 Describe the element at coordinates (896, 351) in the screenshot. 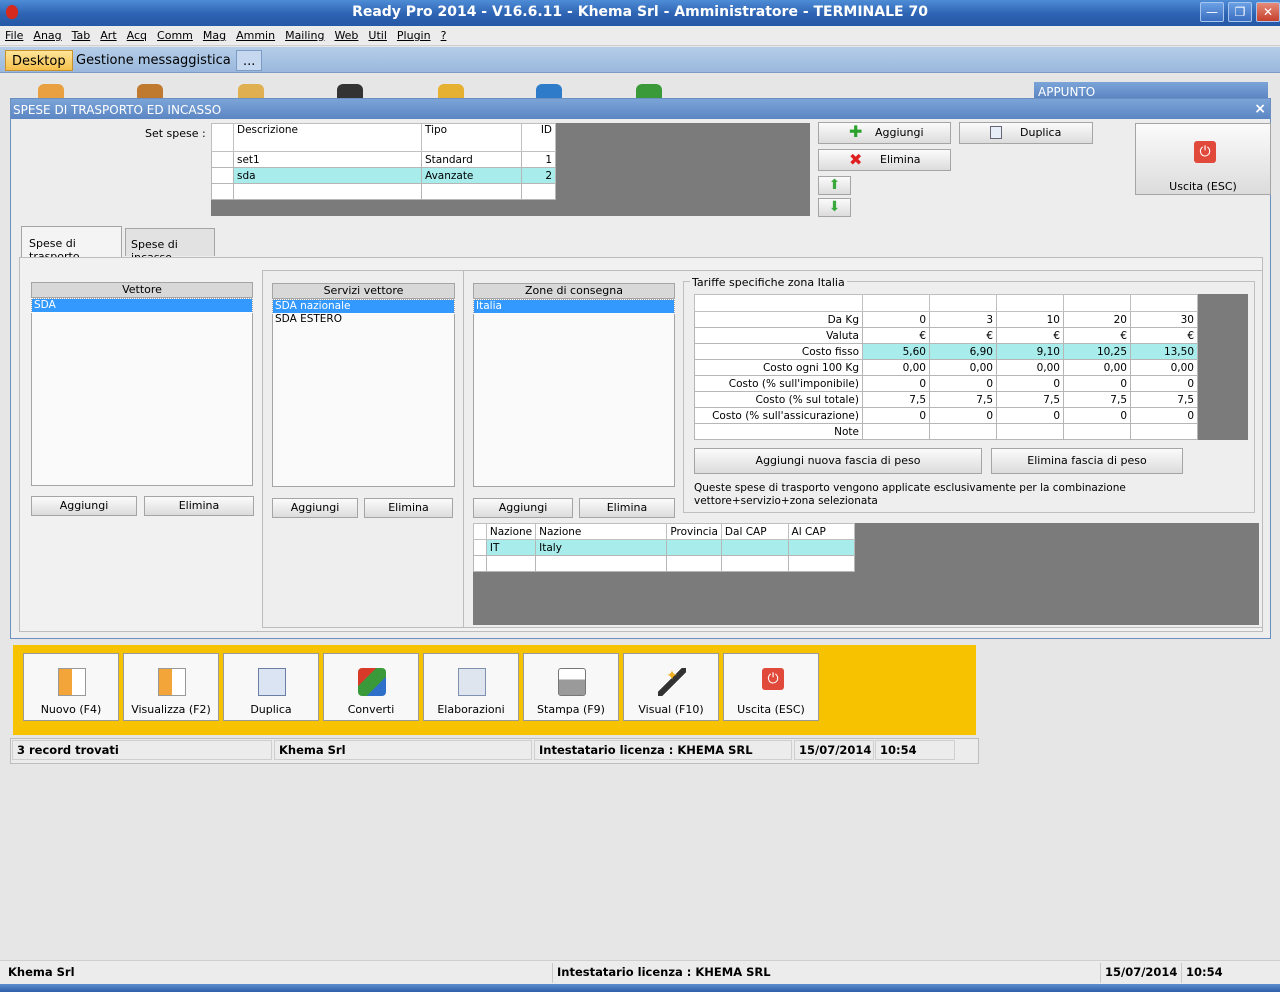

I see `tariffe-cell: 5,60` at that location.